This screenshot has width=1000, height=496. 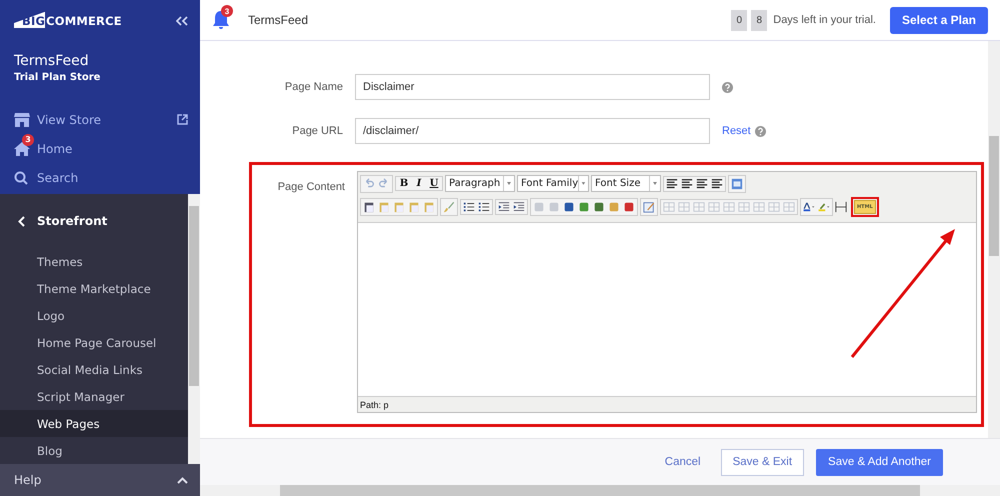 What do you see at coordinates (672, 184) in the screenshot?
I see `align-left-icon` at bounding box center [672, 184].